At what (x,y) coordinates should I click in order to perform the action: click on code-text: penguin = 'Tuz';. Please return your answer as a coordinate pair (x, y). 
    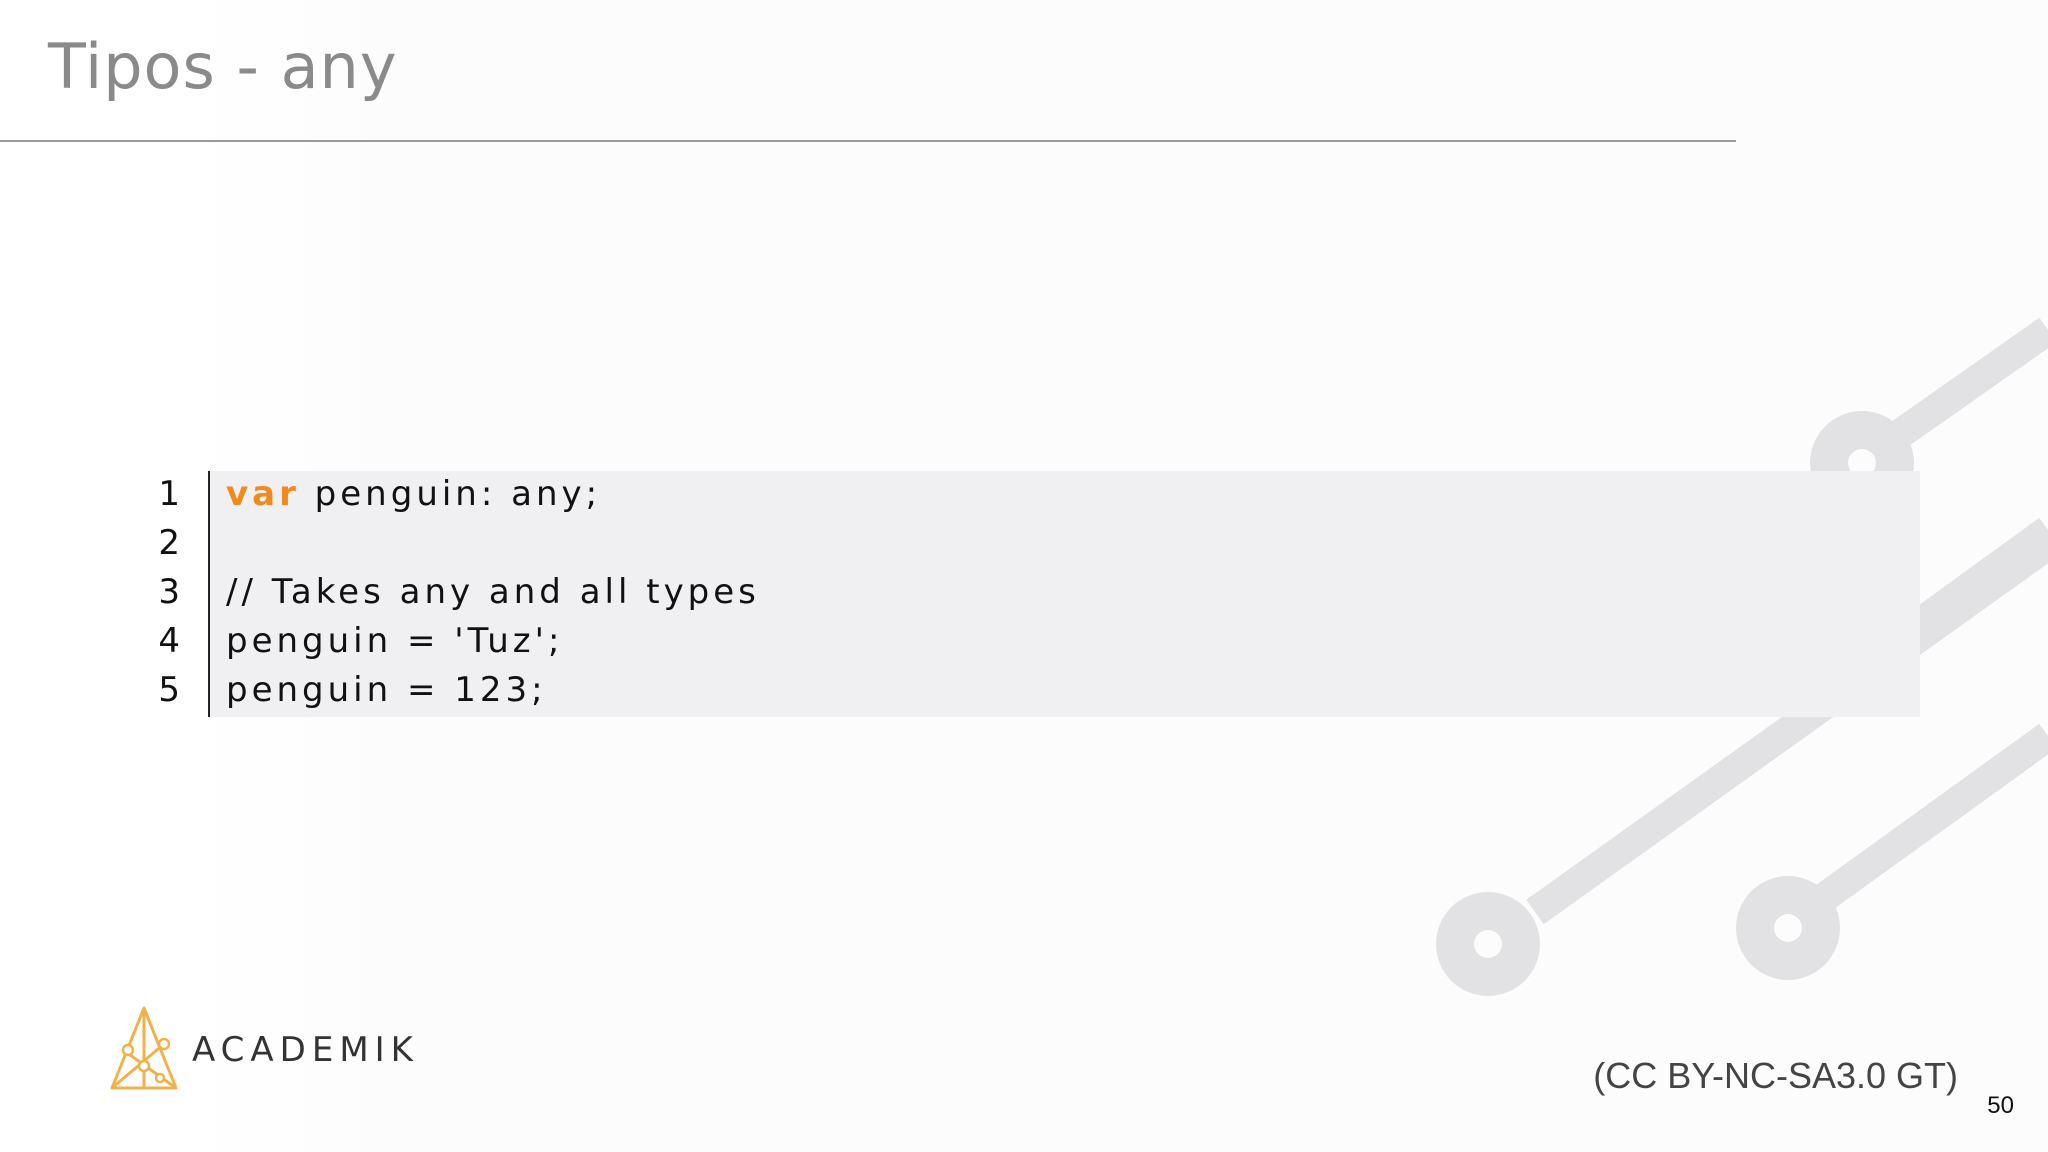
    Looking at the image, I should click on (395, 641).